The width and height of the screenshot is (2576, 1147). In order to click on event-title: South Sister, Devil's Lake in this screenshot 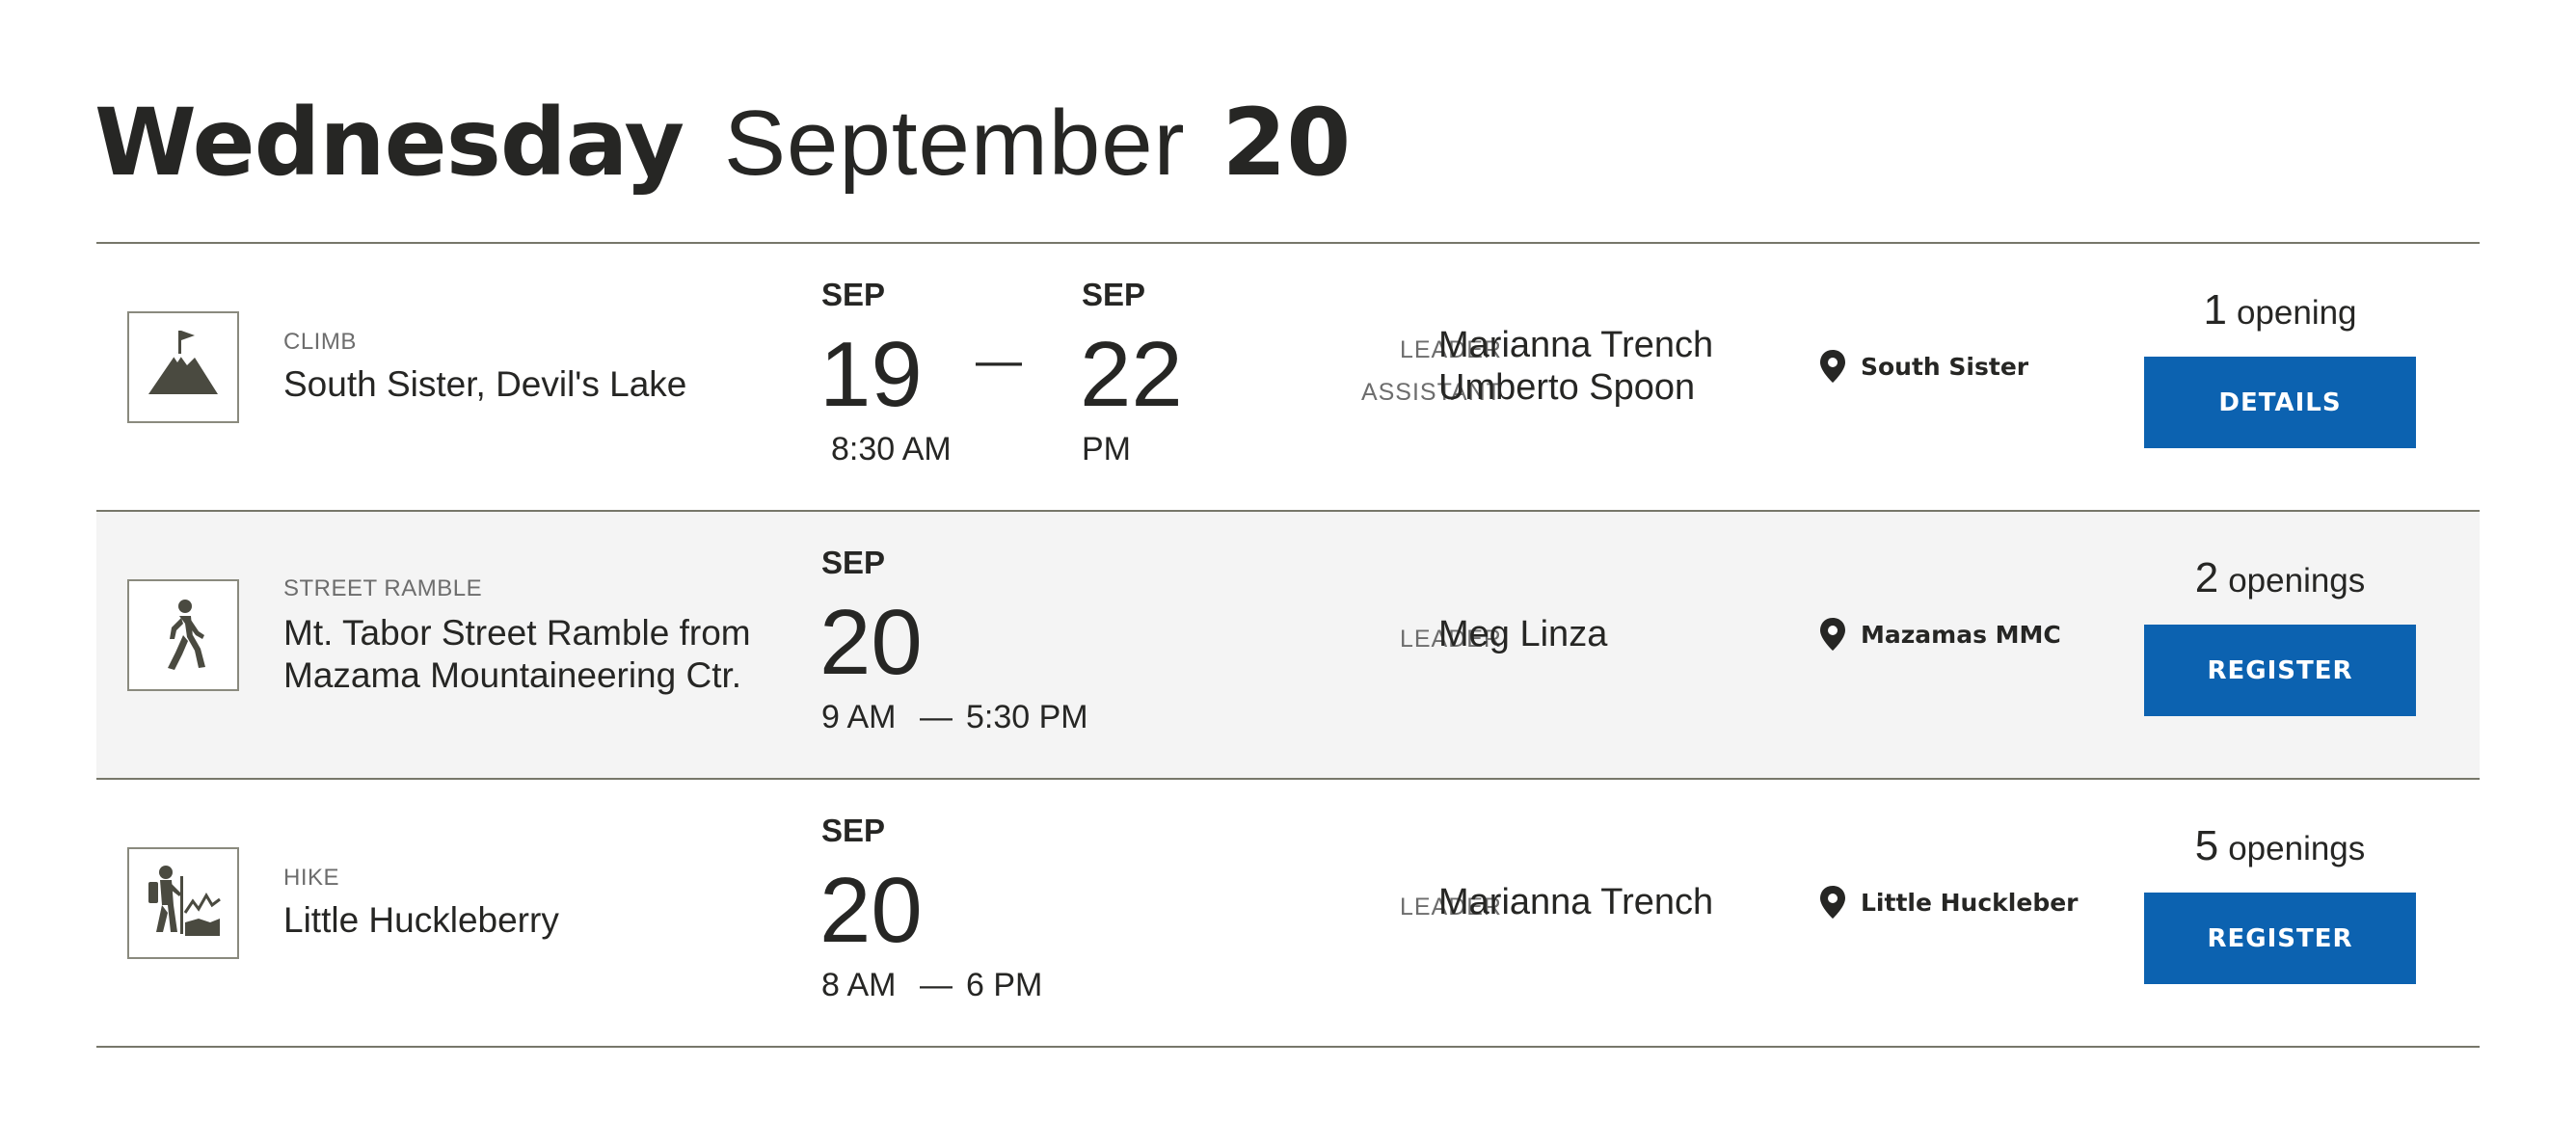, I will do `click(534, 385)`.